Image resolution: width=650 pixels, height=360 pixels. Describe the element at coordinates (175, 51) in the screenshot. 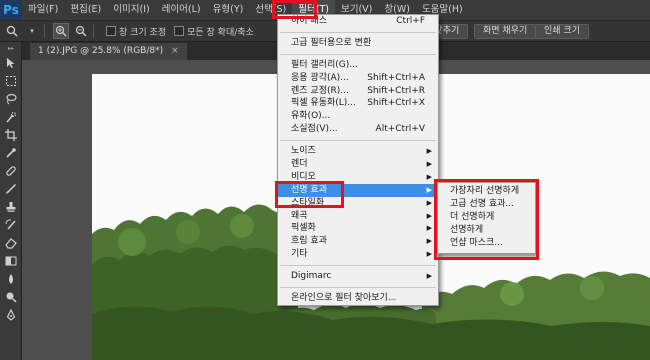

I see `close-tab-icon: ×` at that location.